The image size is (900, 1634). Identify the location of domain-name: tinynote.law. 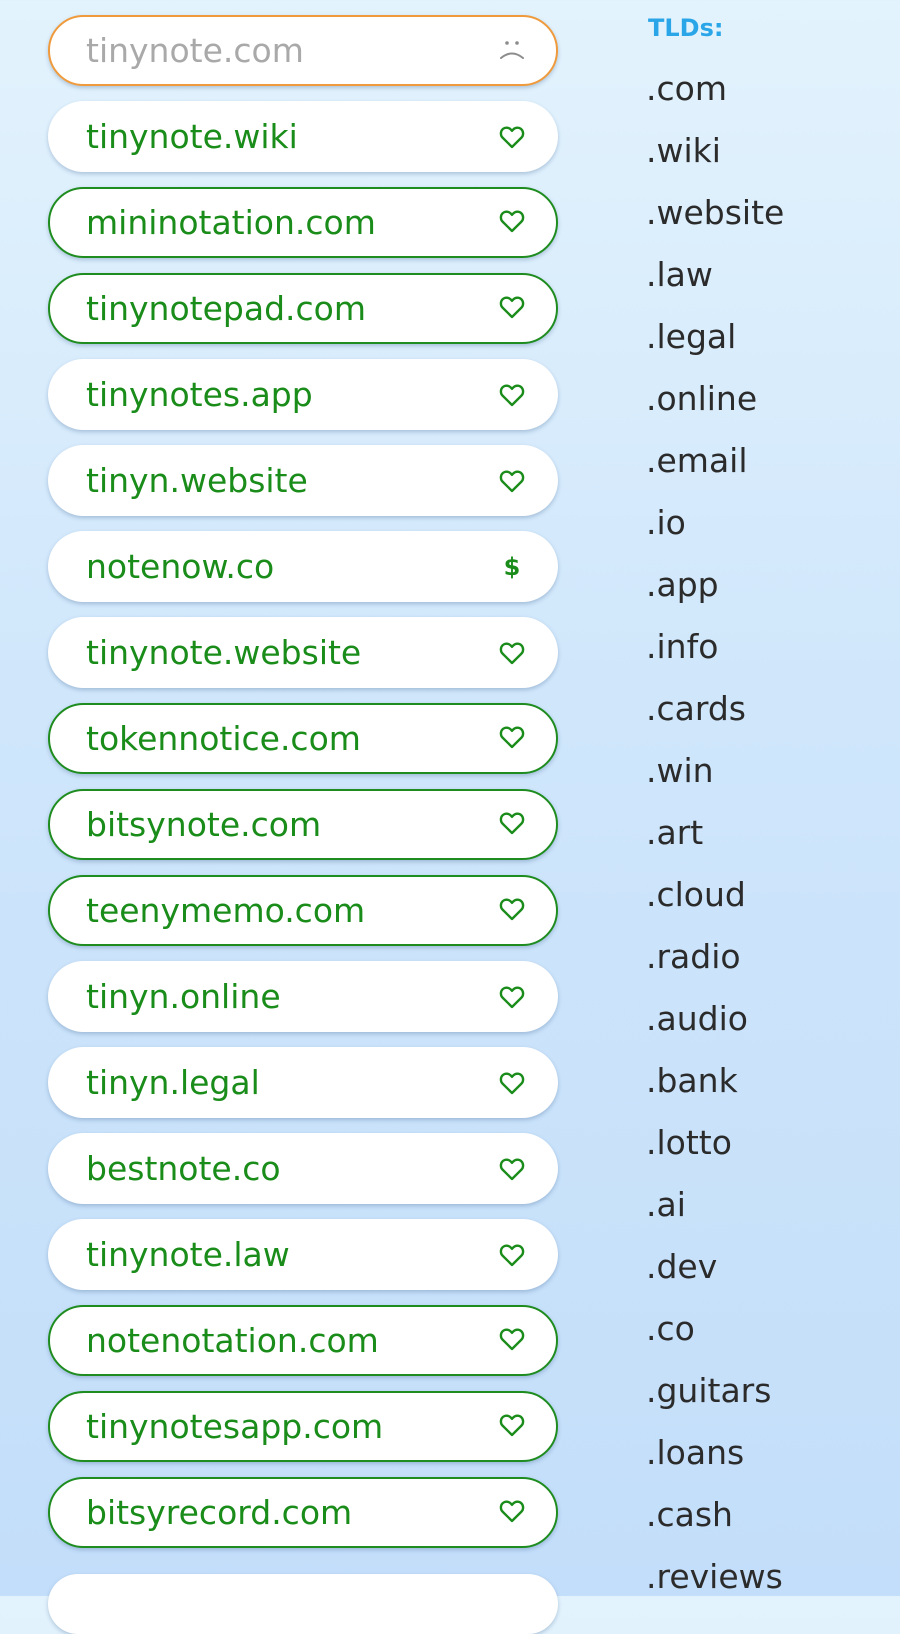
(188, 1254).